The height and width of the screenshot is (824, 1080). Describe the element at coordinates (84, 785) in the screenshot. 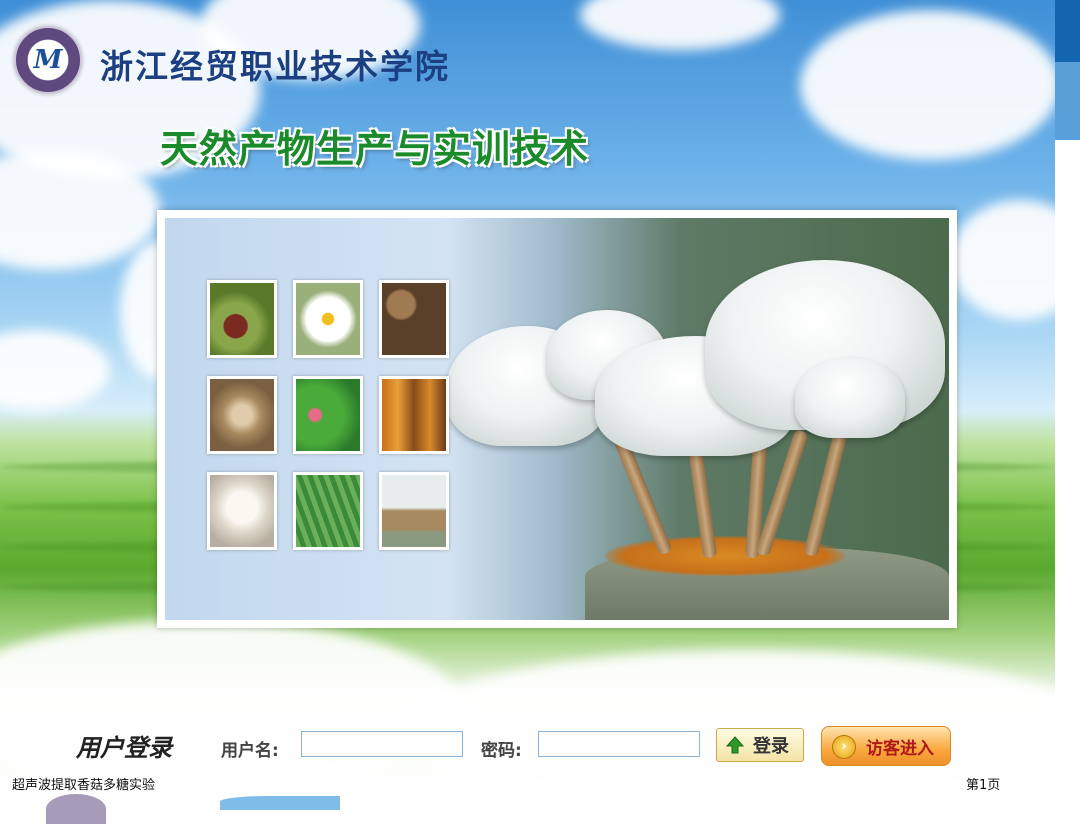

I see `slide-footer-text: 超声波提取香菇多糖实验` at that location.